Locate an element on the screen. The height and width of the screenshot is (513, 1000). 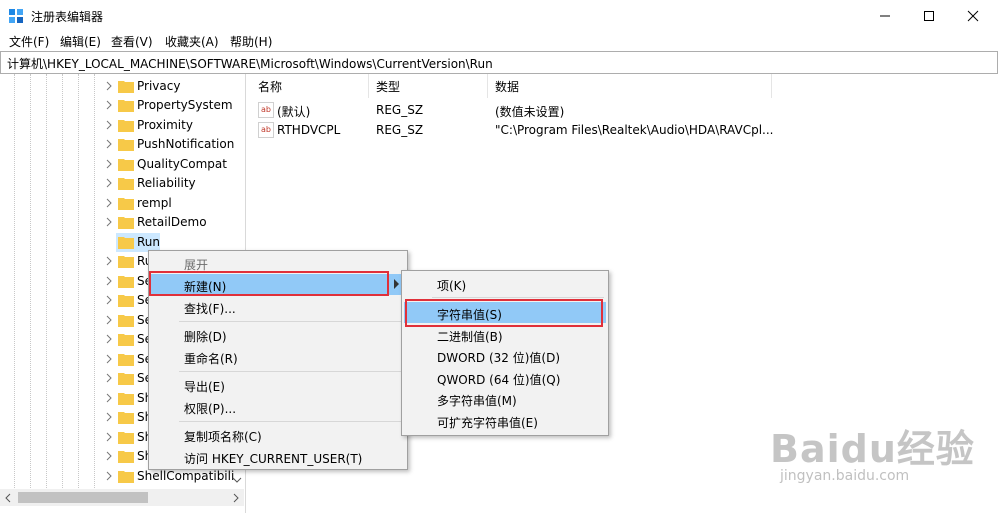
scrollbar-thumb is located at coordinates (83, 497).